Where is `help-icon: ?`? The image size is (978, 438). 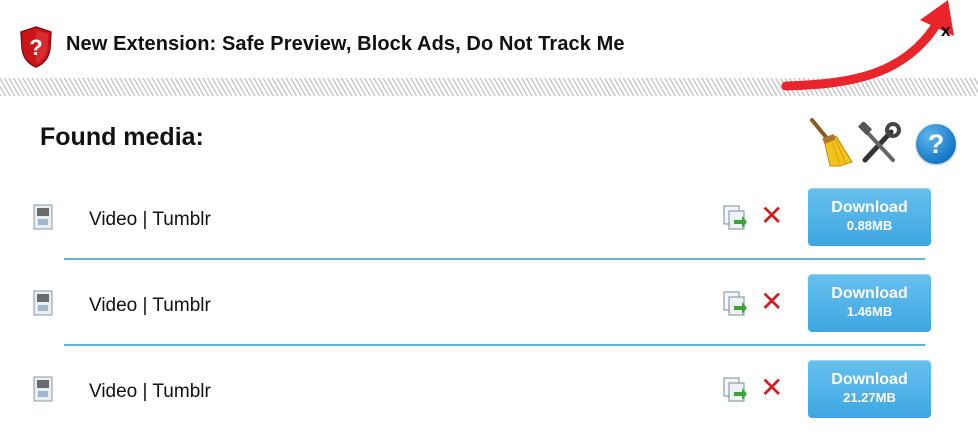 help-icon: ? is located at coordinates (936, 144).